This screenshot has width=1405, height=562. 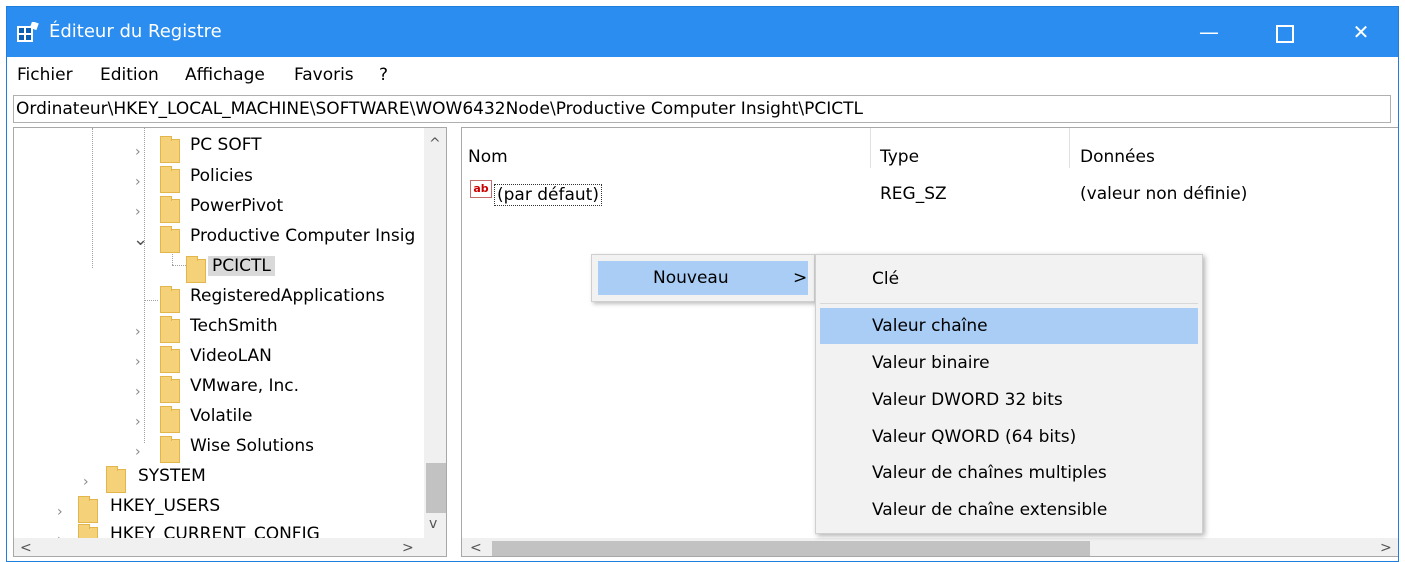 What do you see at coordinates (1009, 400) in the screenshot?
I see `submenu-item-valeur-dword: Valeur DWORD 32 bits` at bounding box center [1009, 400].